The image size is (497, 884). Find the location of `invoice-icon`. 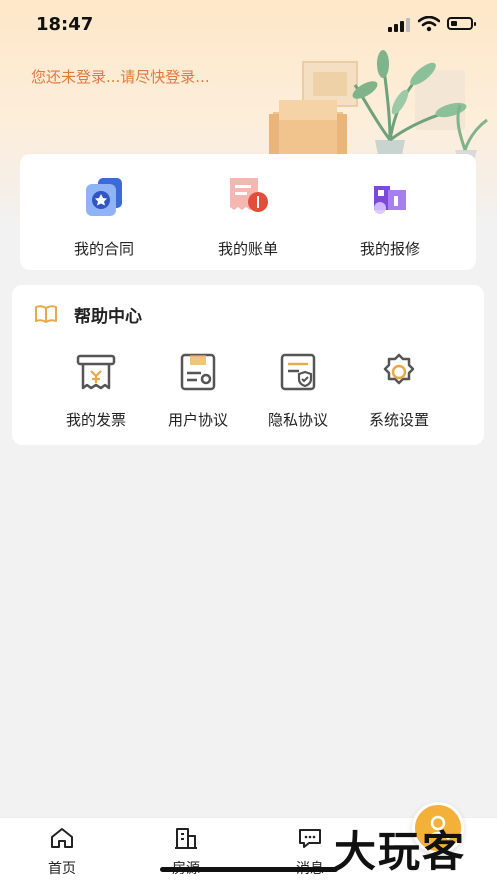

invoice-icon is located at coordinates (96, 372).